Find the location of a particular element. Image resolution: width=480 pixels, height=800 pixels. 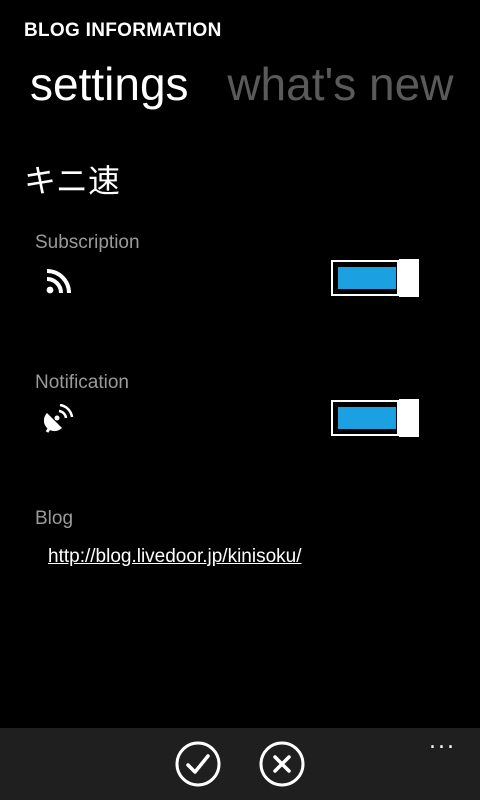

subscription-toggle-fill is located at coordinates (367, 278).